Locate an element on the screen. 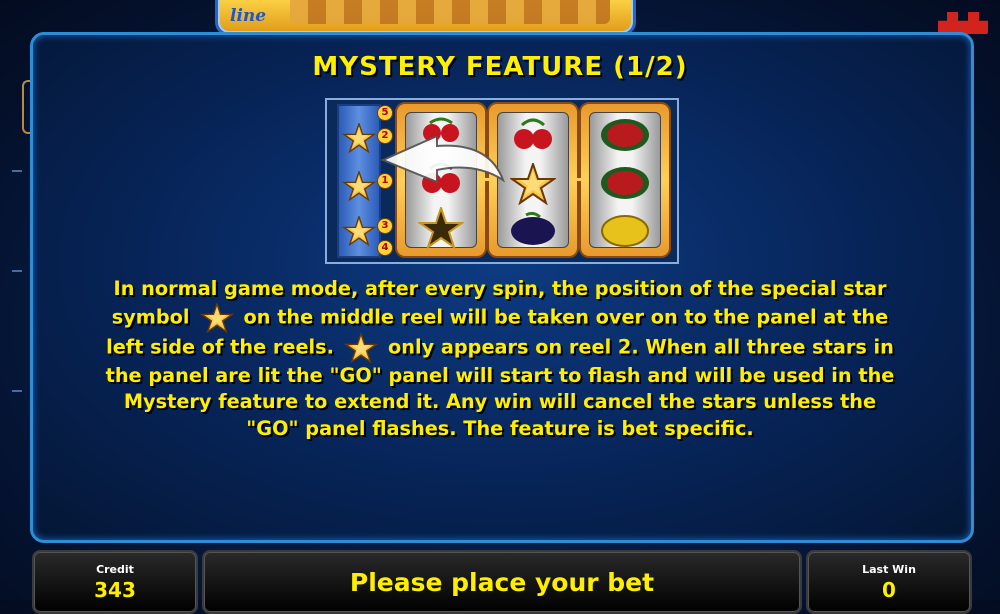  reels-illustration: 5 2 1 3 4 is located at coordinates (502, 181).